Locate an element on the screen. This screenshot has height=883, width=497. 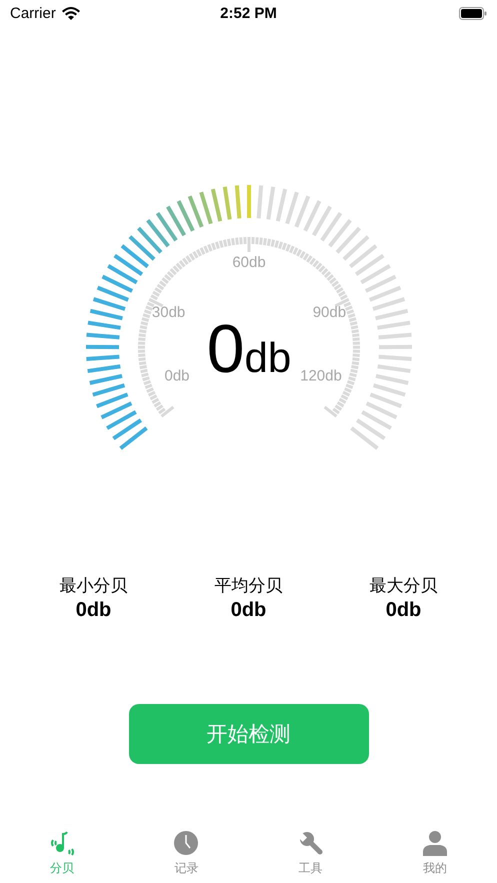
tab-item: 记录 is located at coordinates (186, 853).